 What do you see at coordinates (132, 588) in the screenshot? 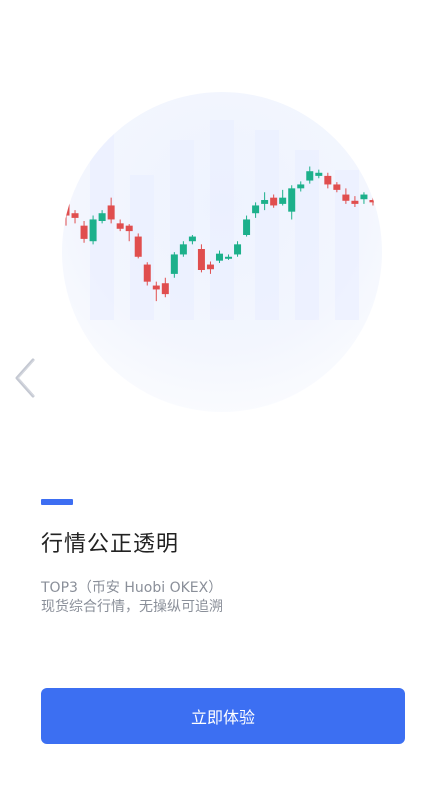
I see `description-line-1: TOP3（币安 Huobi OKEX）` at bounding box center [132, 588].